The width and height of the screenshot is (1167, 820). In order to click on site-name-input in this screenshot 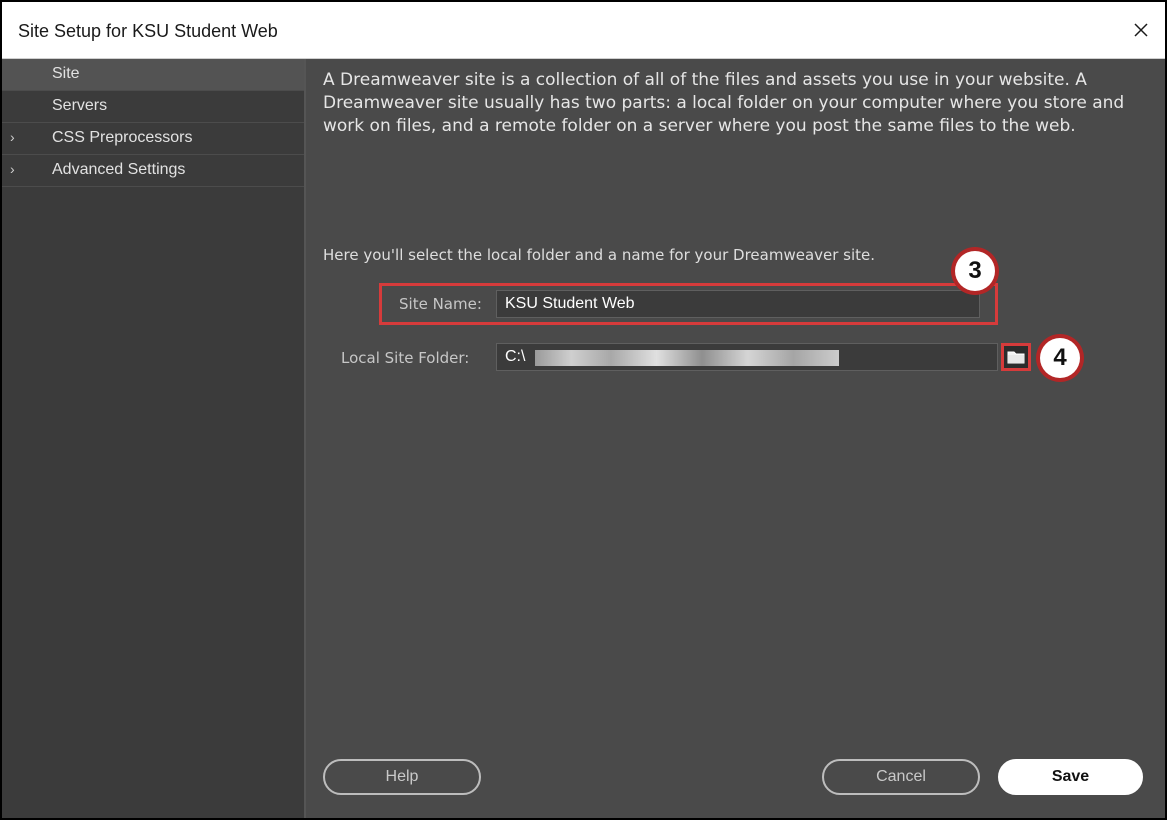, I will do `click(738, 304)`.